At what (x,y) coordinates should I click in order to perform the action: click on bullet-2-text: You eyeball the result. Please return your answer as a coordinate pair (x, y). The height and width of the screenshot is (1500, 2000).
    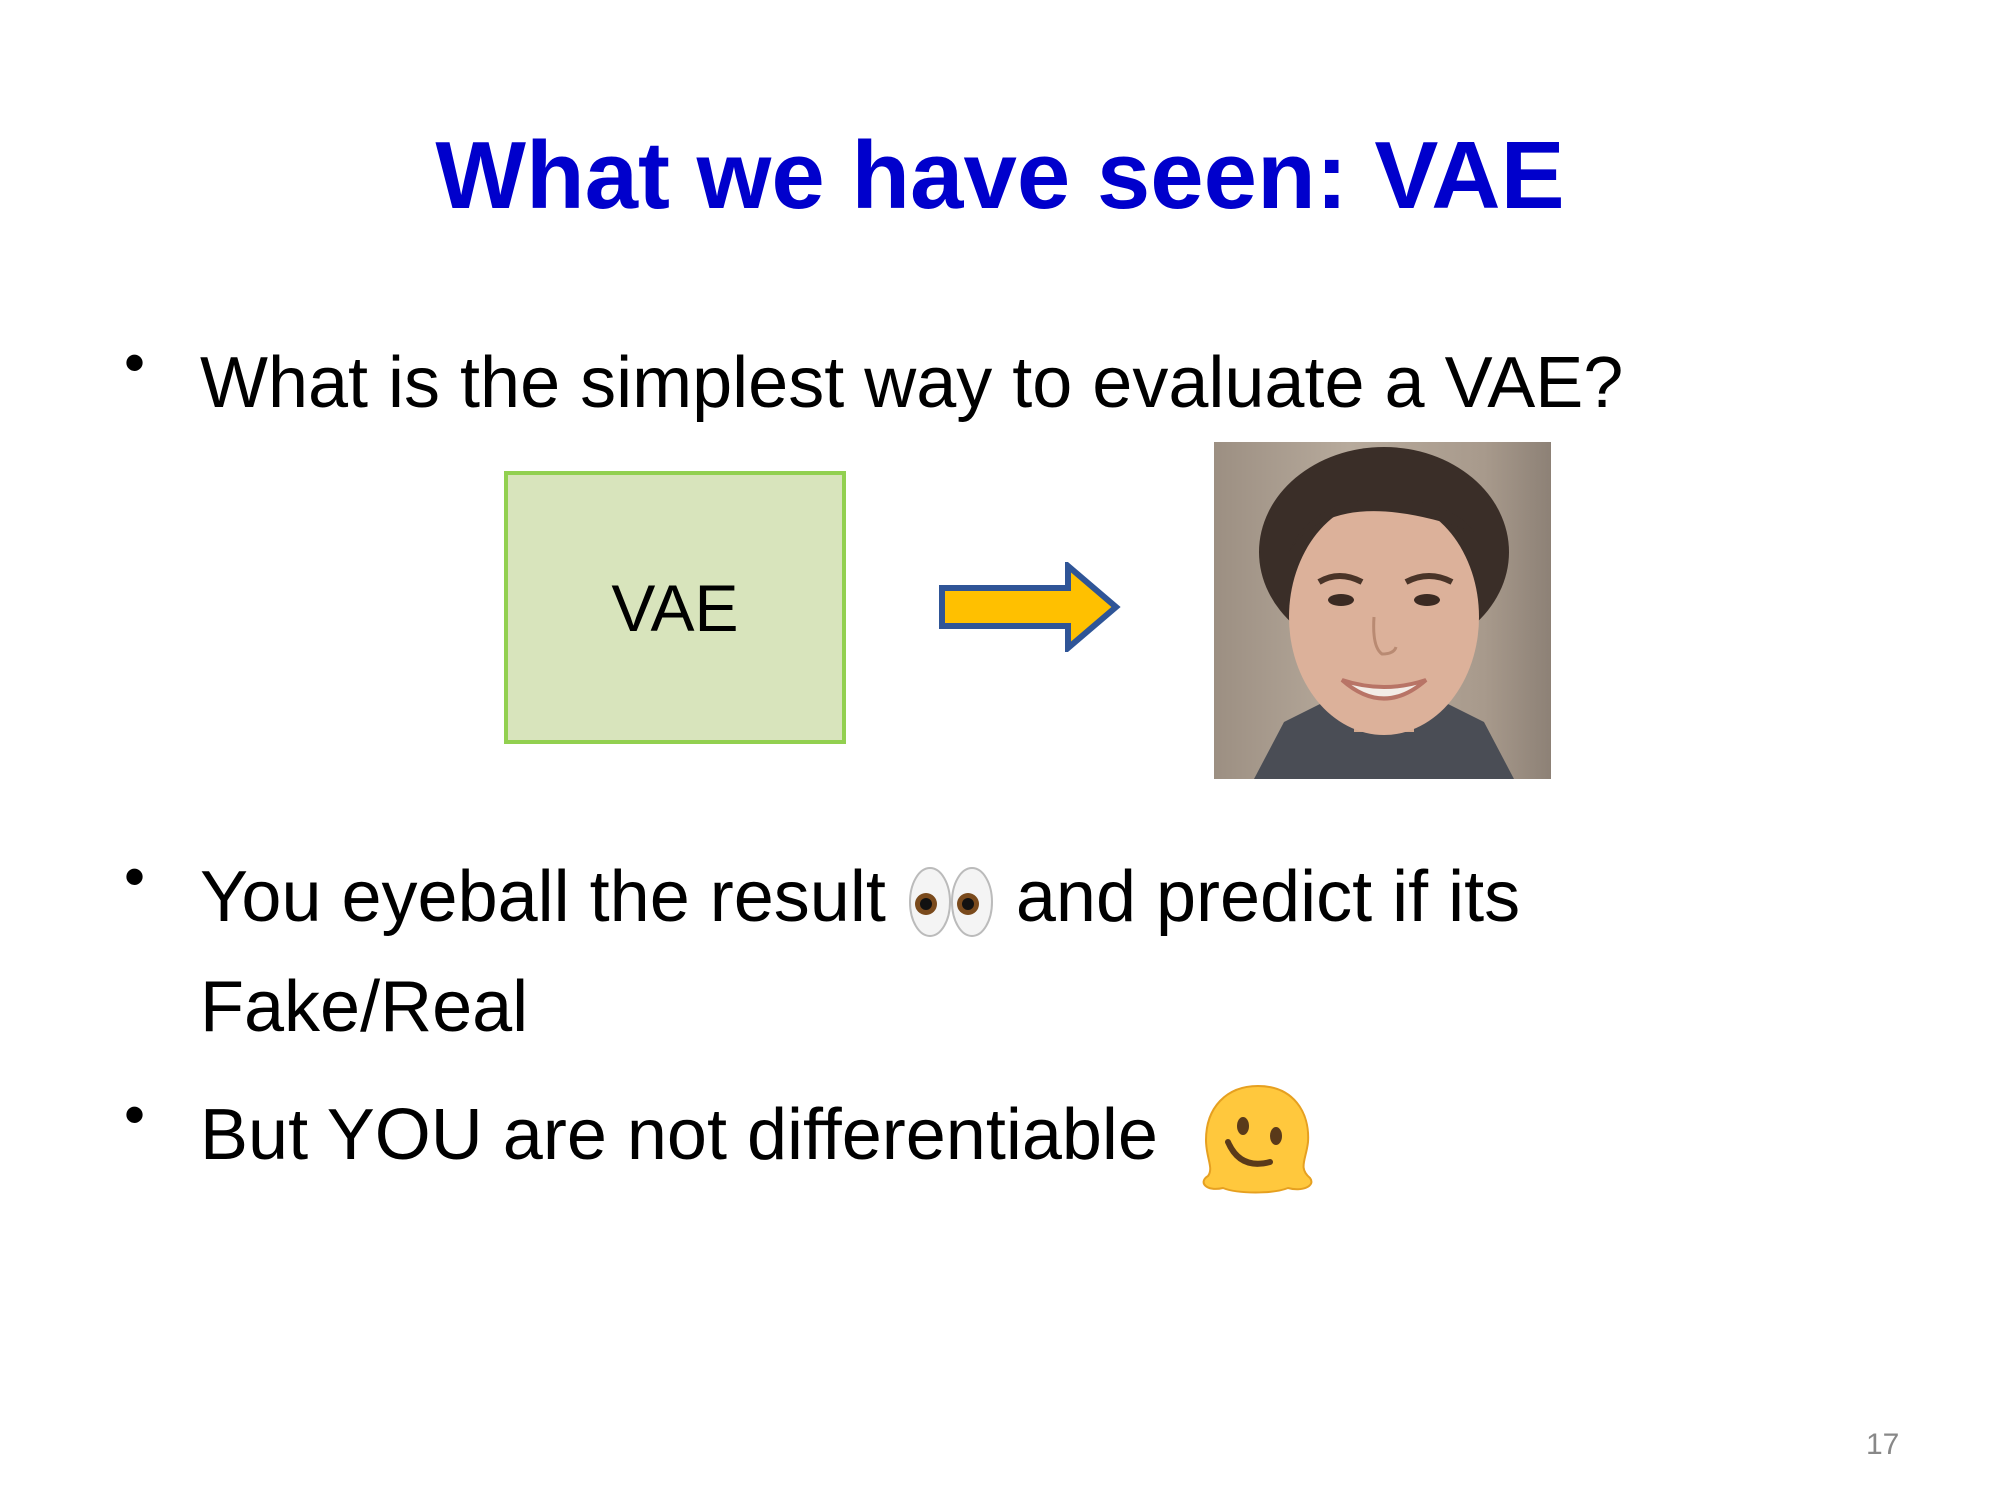
    Looking at the image, I should click on (543, 897).